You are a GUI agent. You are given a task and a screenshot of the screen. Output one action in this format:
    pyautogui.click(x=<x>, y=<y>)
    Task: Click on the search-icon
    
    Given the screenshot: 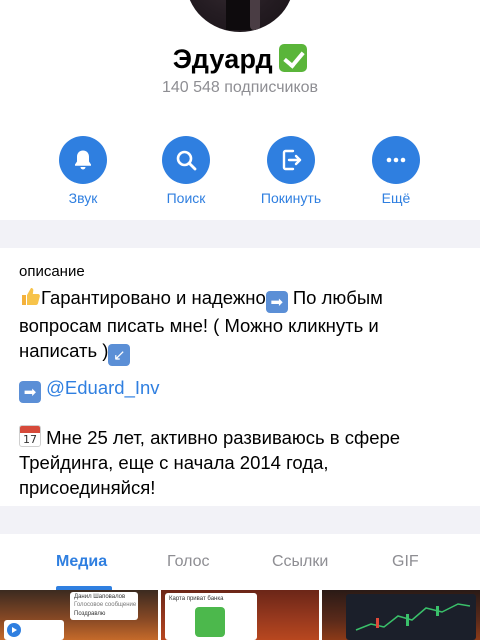 What is the action you would take?
    pyautogui.click(x=186, y=160)
    